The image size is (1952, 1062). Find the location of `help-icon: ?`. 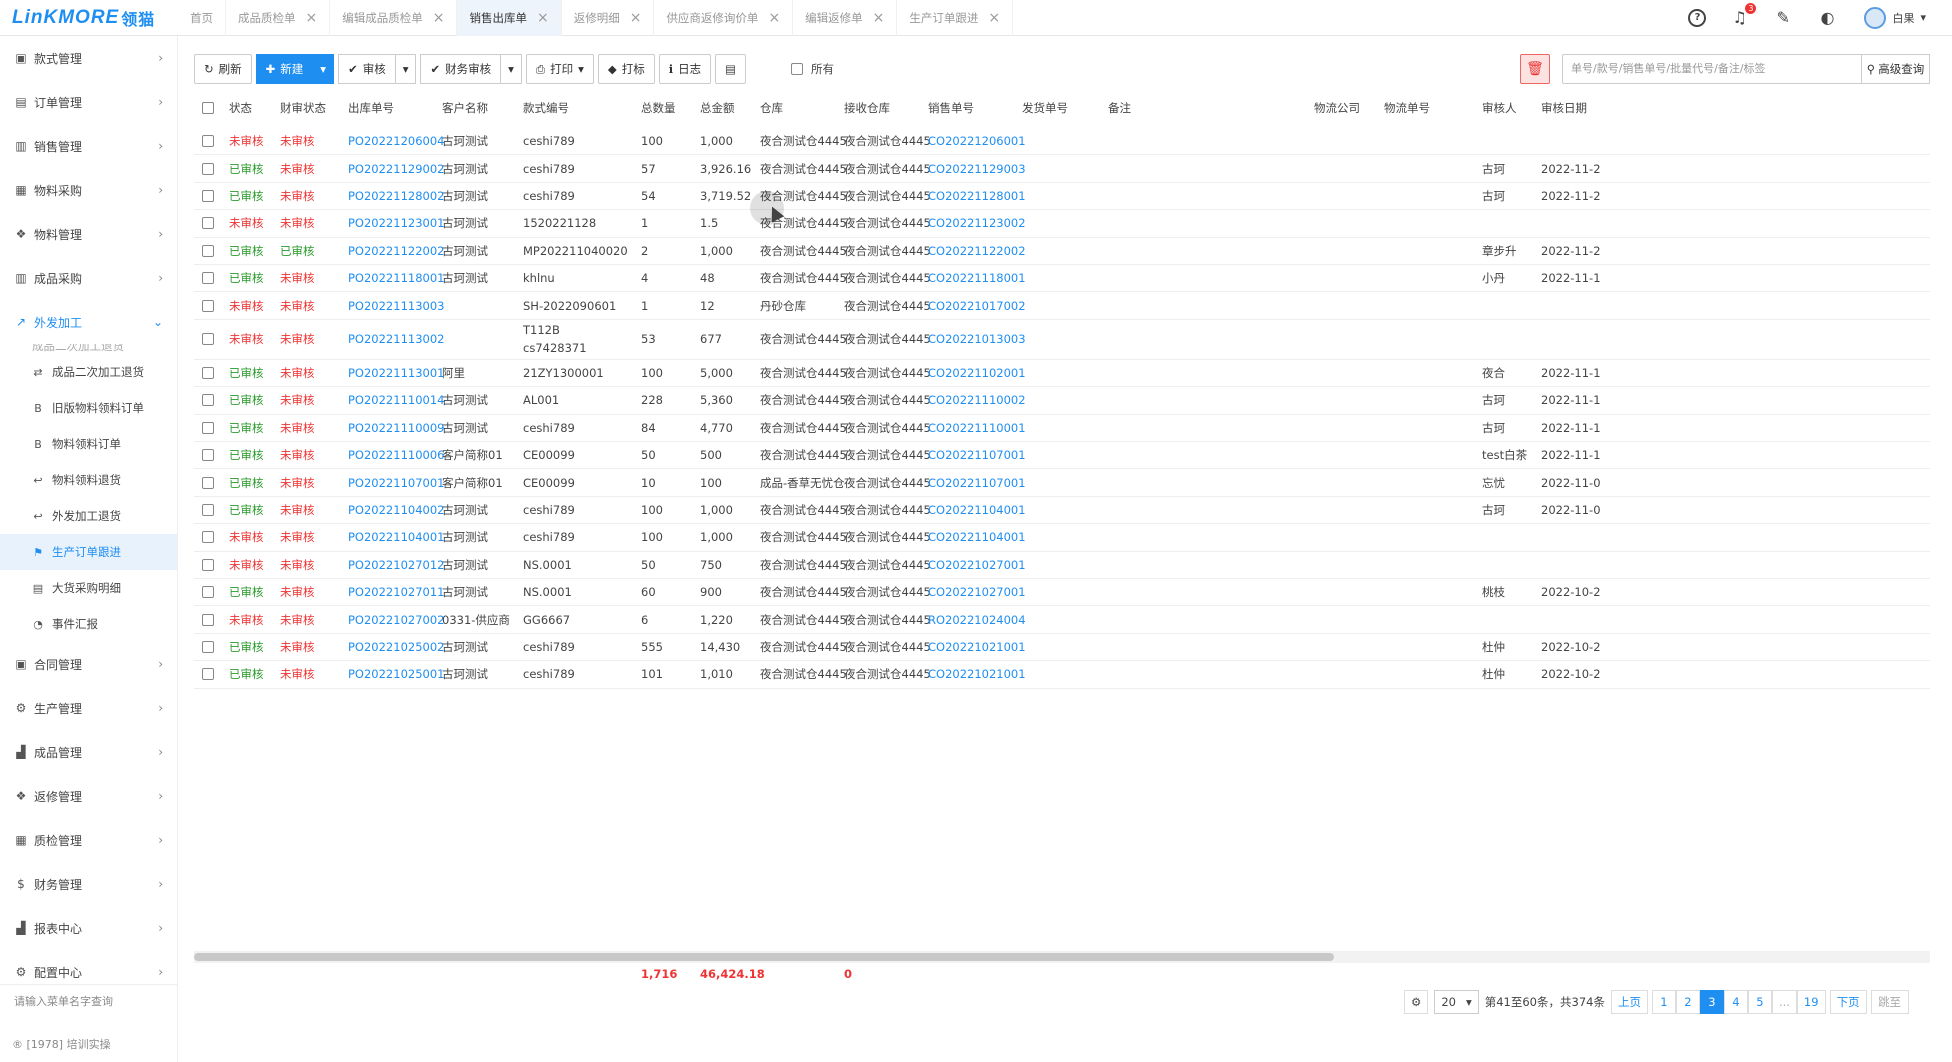

help-icon: ? is located at coordinates (1697, 17).